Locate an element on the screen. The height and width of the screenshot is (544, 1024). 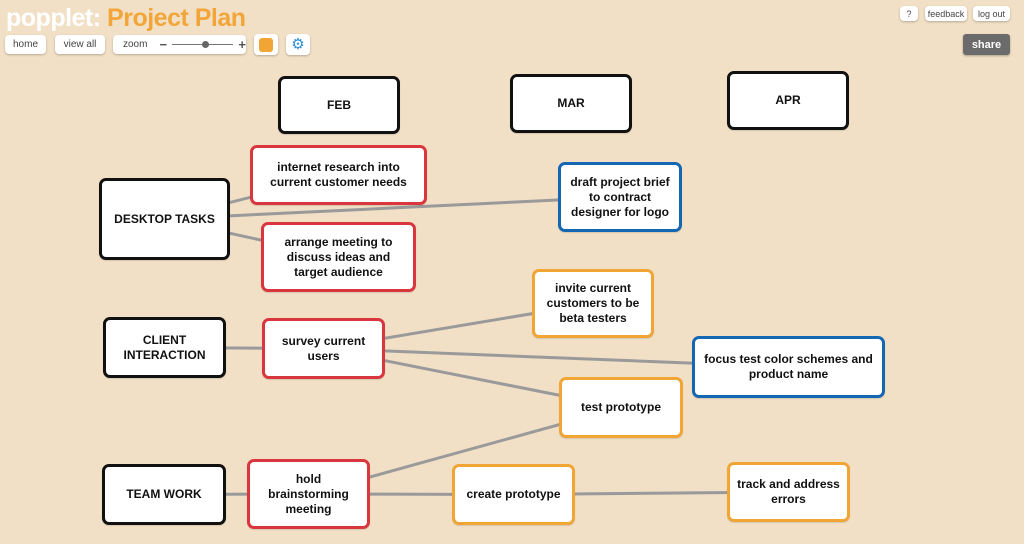
popplet-client-interaction: CLIENT INTERACTION is located at coordinates (164, 347).